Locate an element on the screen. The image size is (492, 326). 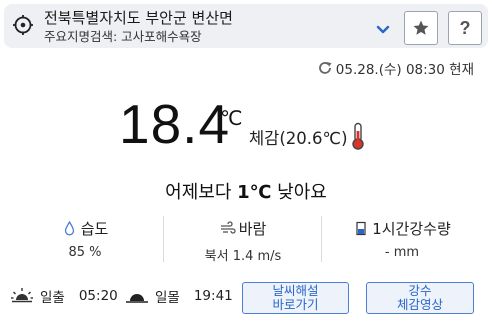
observation-timestamp: 05.28.(수) 08:30 현재 is located at coordinates (395, 68).